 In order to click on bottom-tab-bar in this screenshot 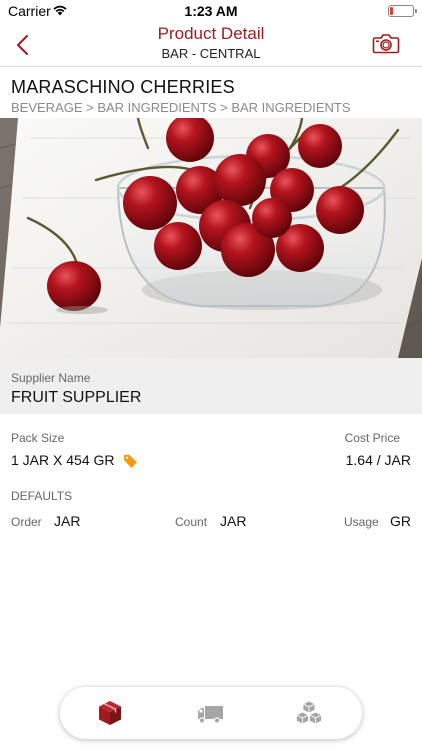, I will do `click(211, 713)`.